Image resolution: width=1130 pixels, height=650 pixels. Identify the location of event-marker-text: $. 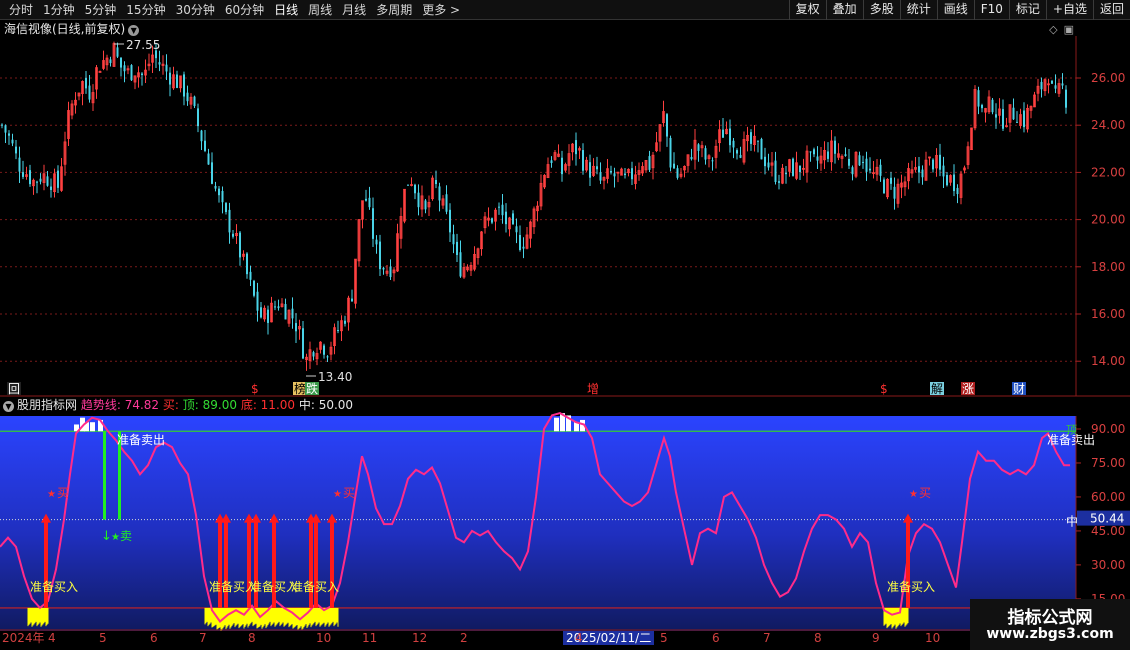
(884, 389).